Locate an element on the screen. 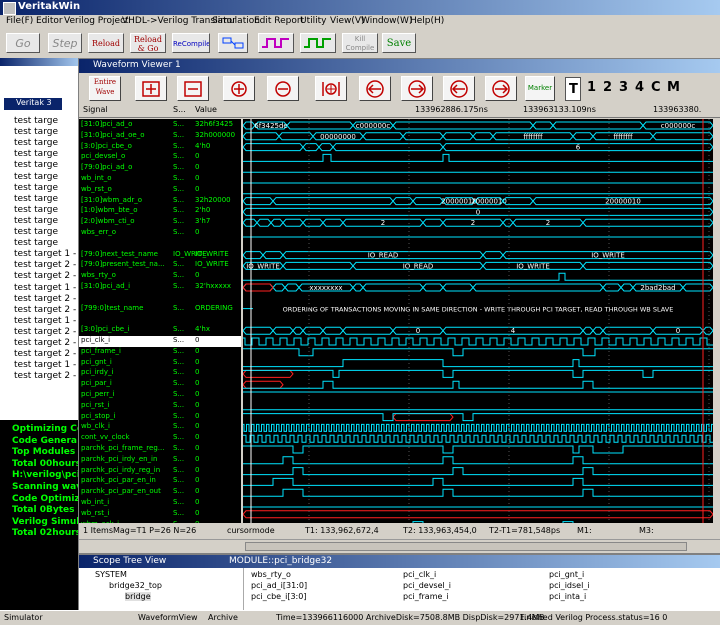 The image size is (720, 625). menu-help: Help(H) is located at coordinates (427, 21).